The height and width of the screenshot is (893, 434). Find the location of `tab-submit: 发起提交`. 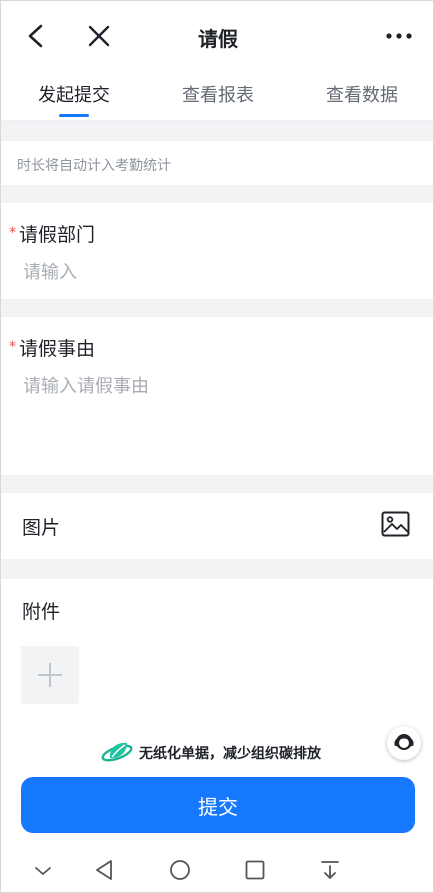

tab-submit: 发起提交 is located at coordinates (74, 94).